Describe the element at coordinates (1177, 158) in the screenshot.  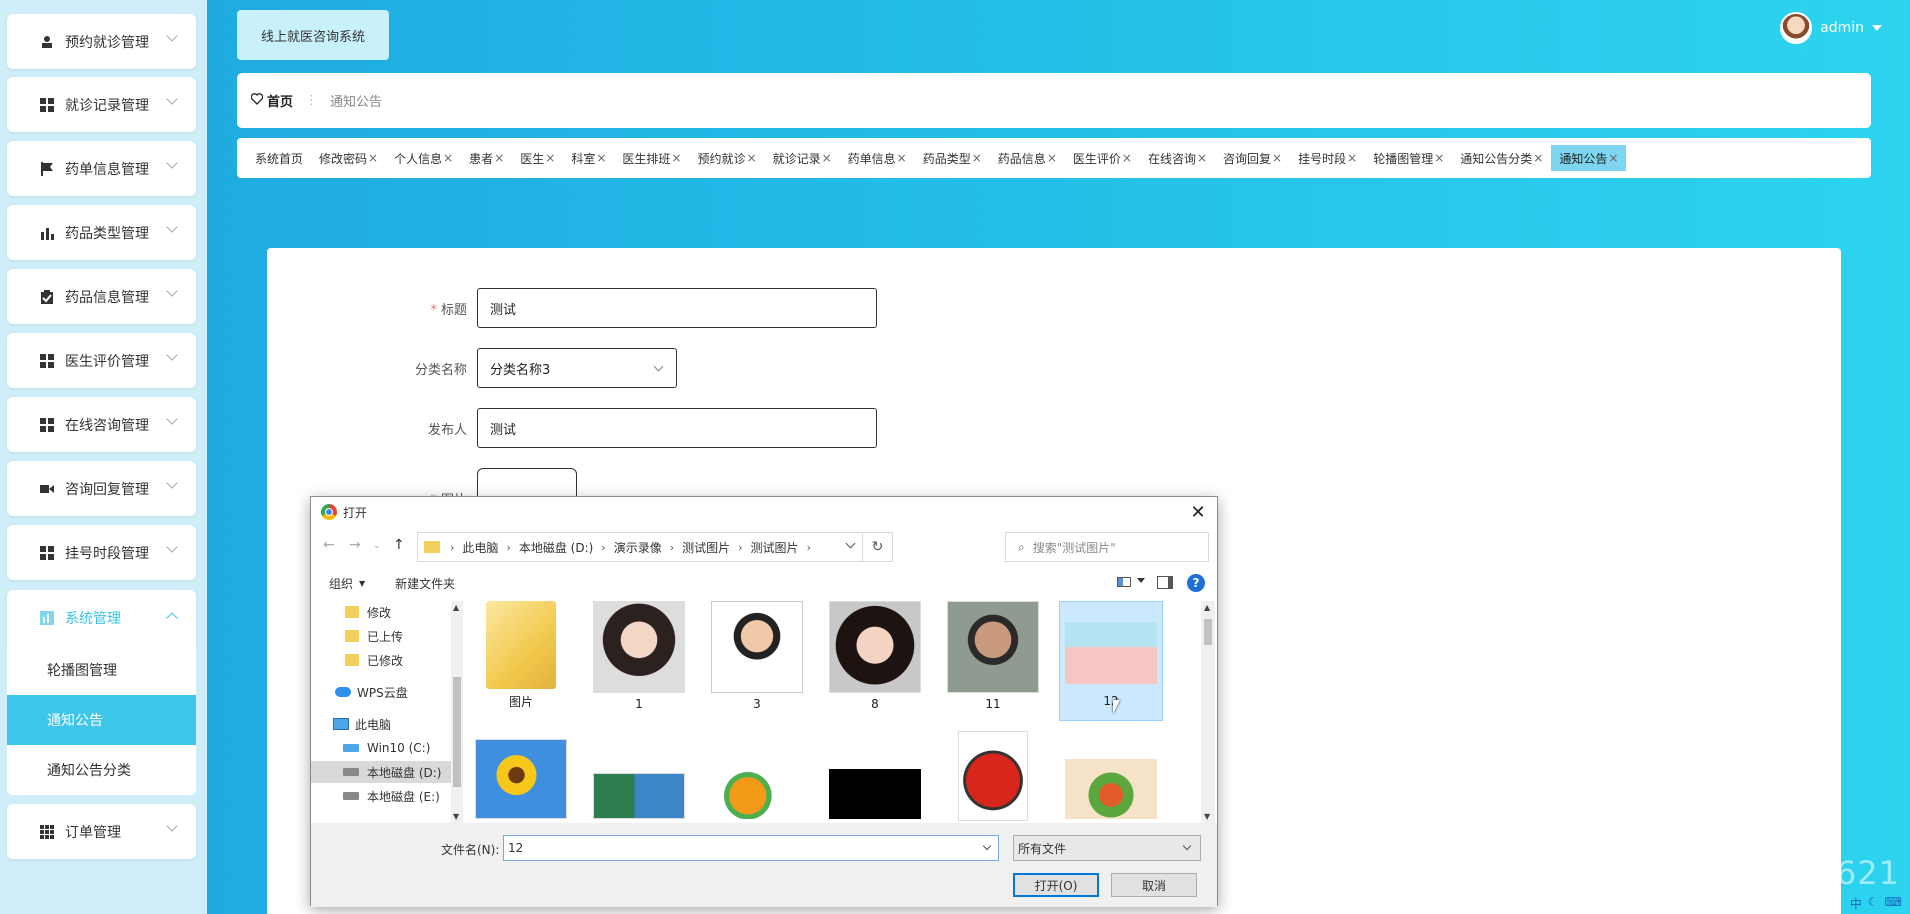
I see `tab-online-consult: 在线咨询 ×` at that location.